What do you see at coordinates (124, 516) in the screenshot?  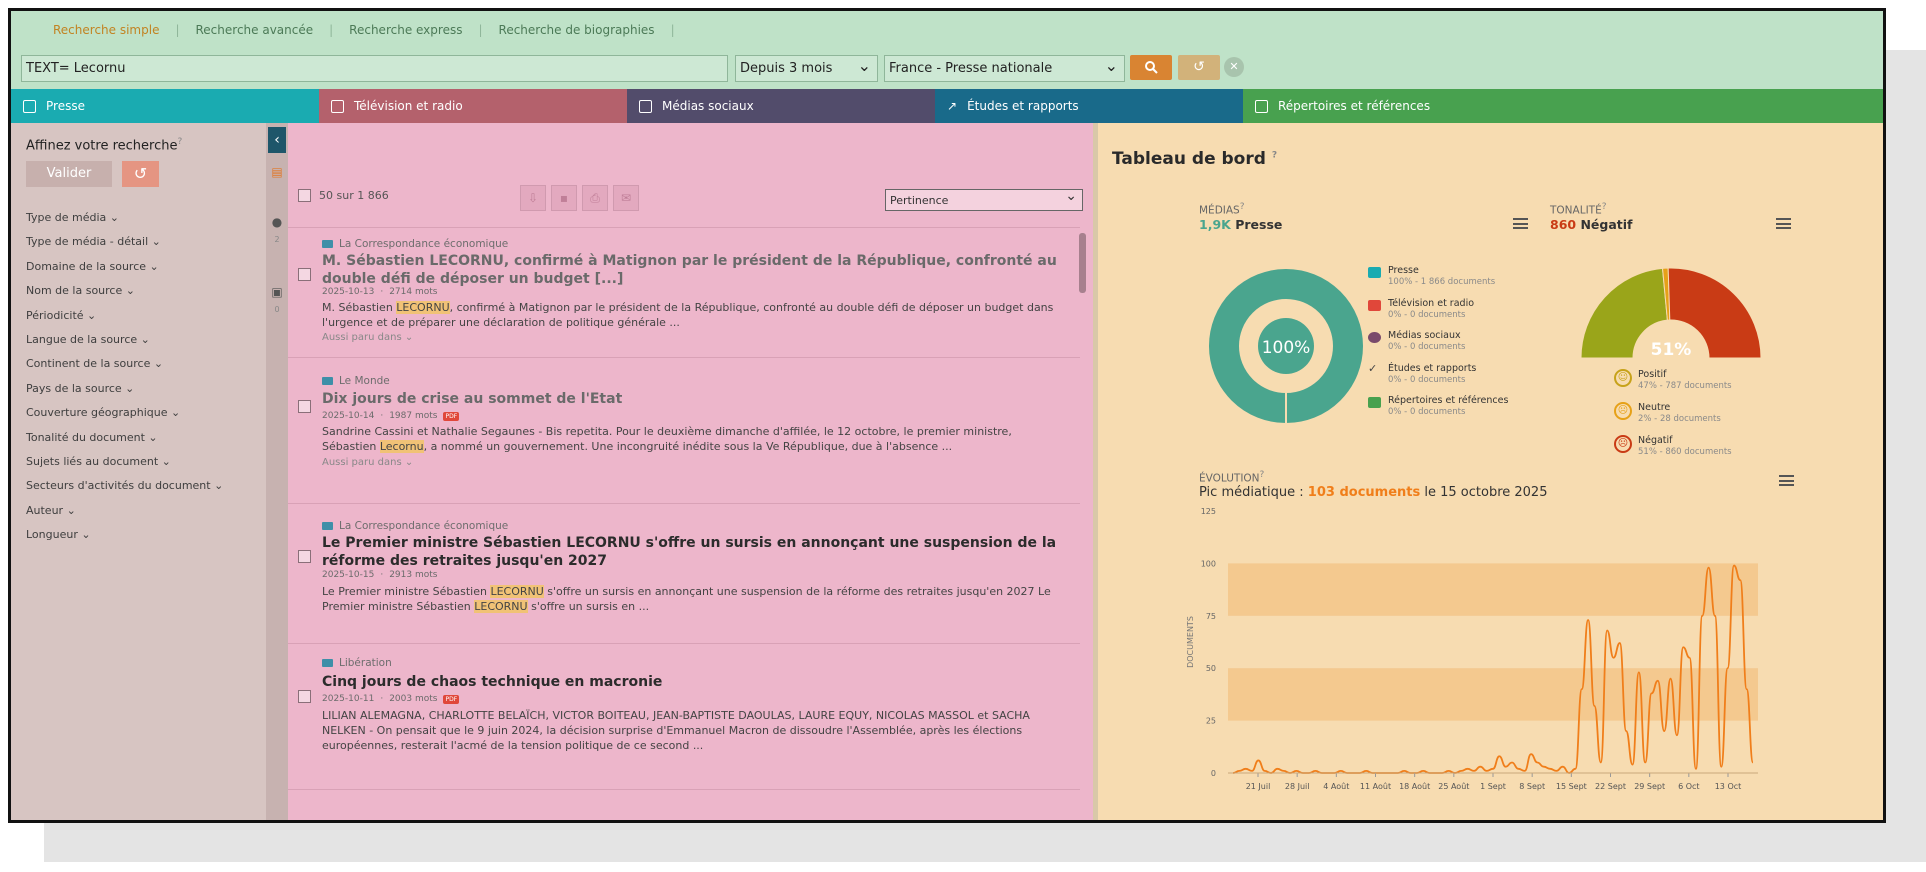 I see `facet-item: Auteur` at bounding box center [124, 516].